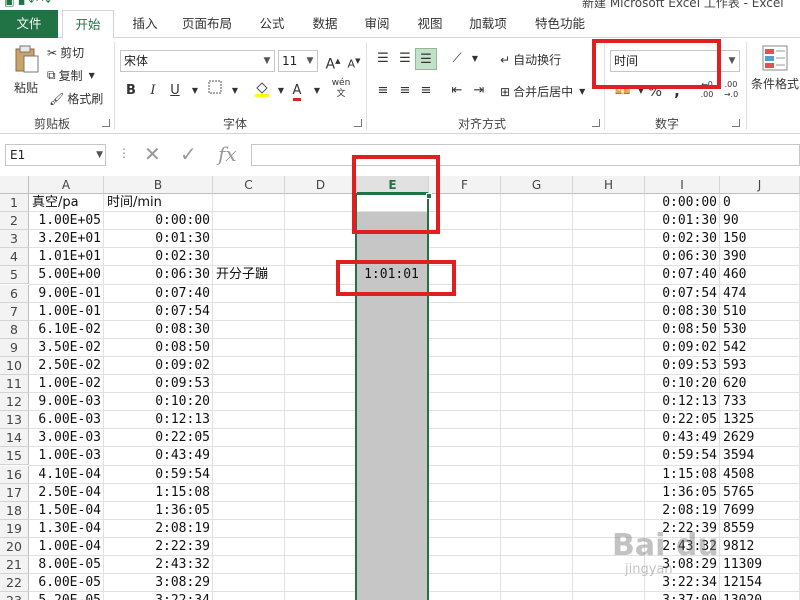  I want to click on cell-c14, so click(285, 438).